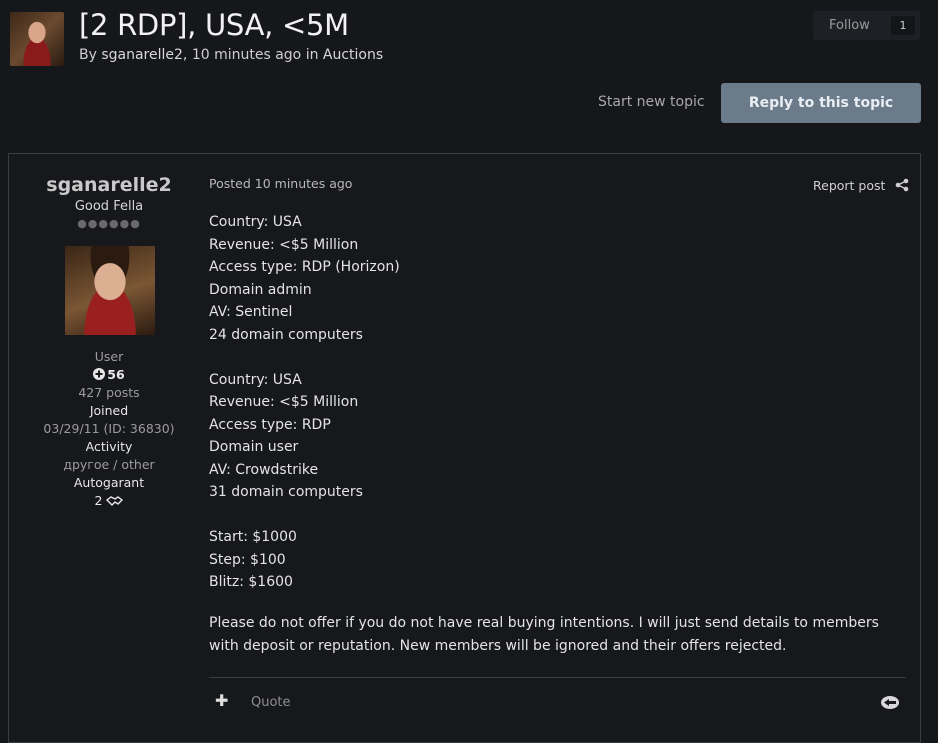 This screenshot has height=743, width=938. Describe the element at coordinates (821, 103) in the screenshot. I see `reply-to-topic-button: Reply to this topic` at that location.